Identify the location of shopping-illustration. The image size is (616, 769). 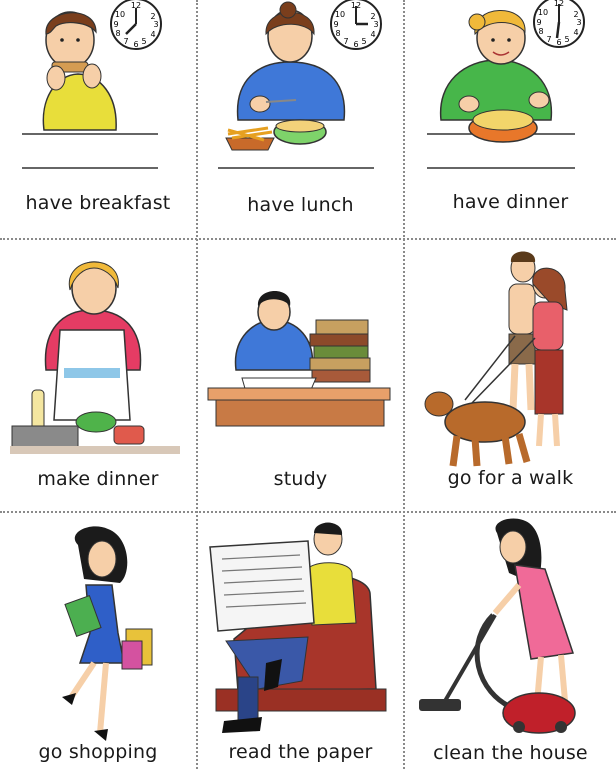
(107, 633).